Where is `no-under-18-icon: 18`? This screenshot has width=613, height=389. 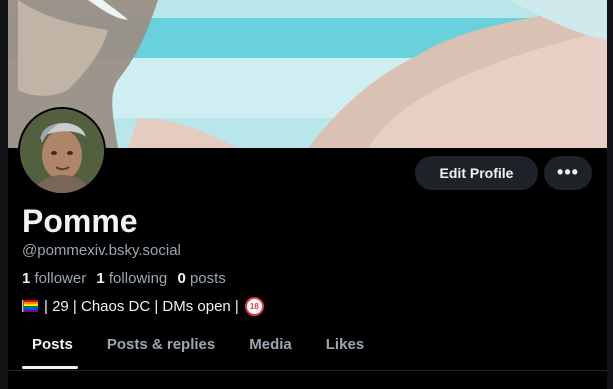 no-under-18-icon: 18 is located at coordinates (254, 306).